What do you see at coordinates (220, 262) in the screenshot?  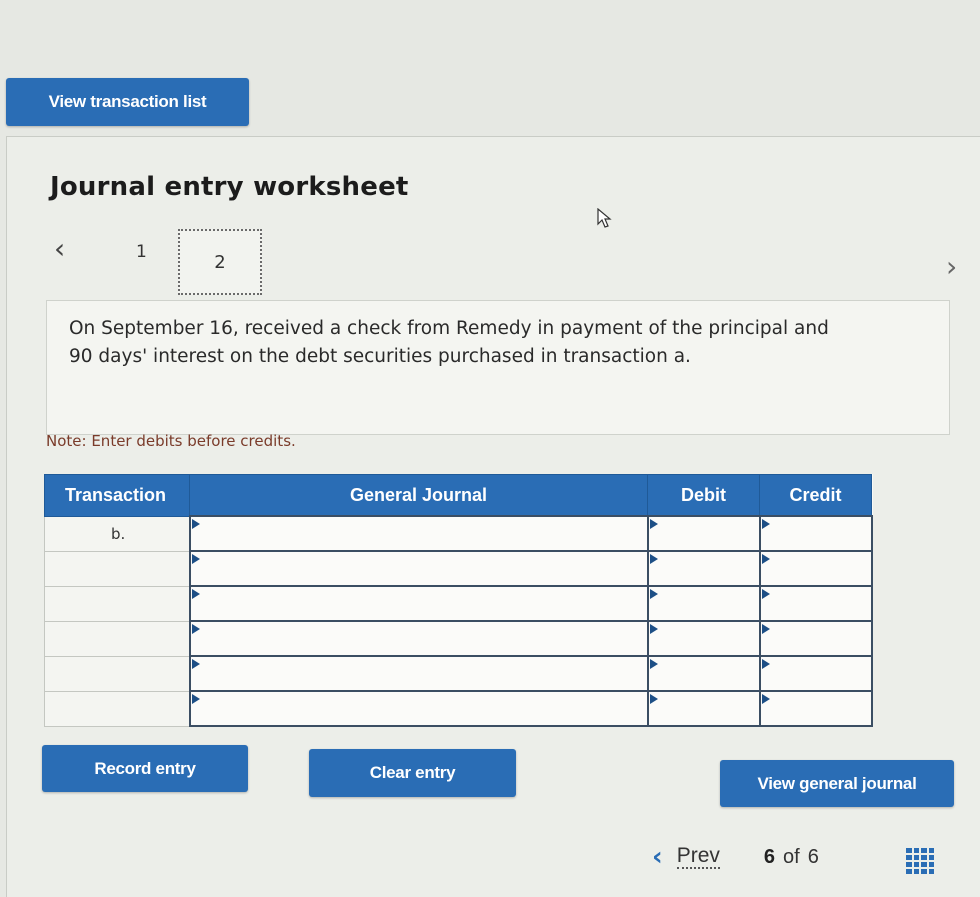 I see `worksheet-page-2-active: 2` at bounding box center [220, 262].